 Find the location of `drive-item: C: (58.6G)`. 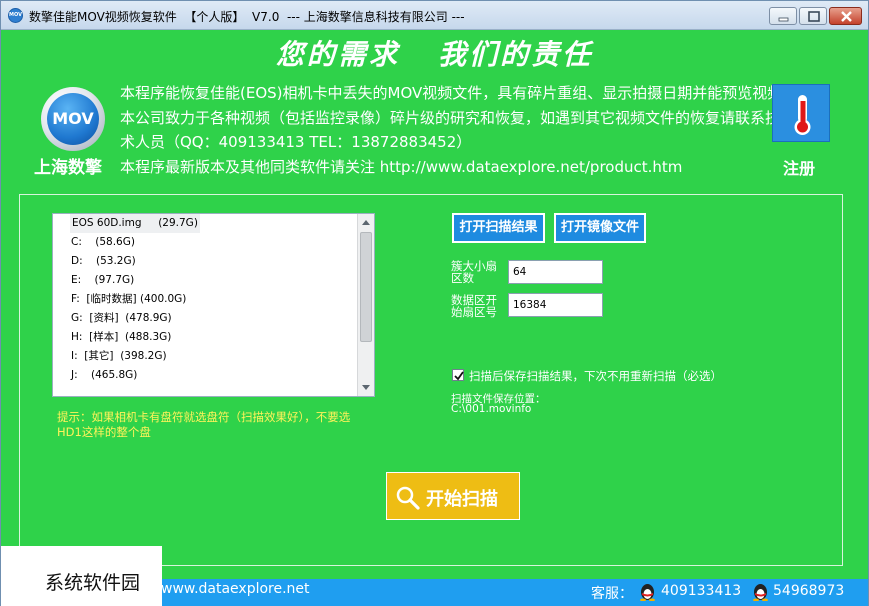

drive-item: C: (58.6G) is located at coordinates (103, 242).